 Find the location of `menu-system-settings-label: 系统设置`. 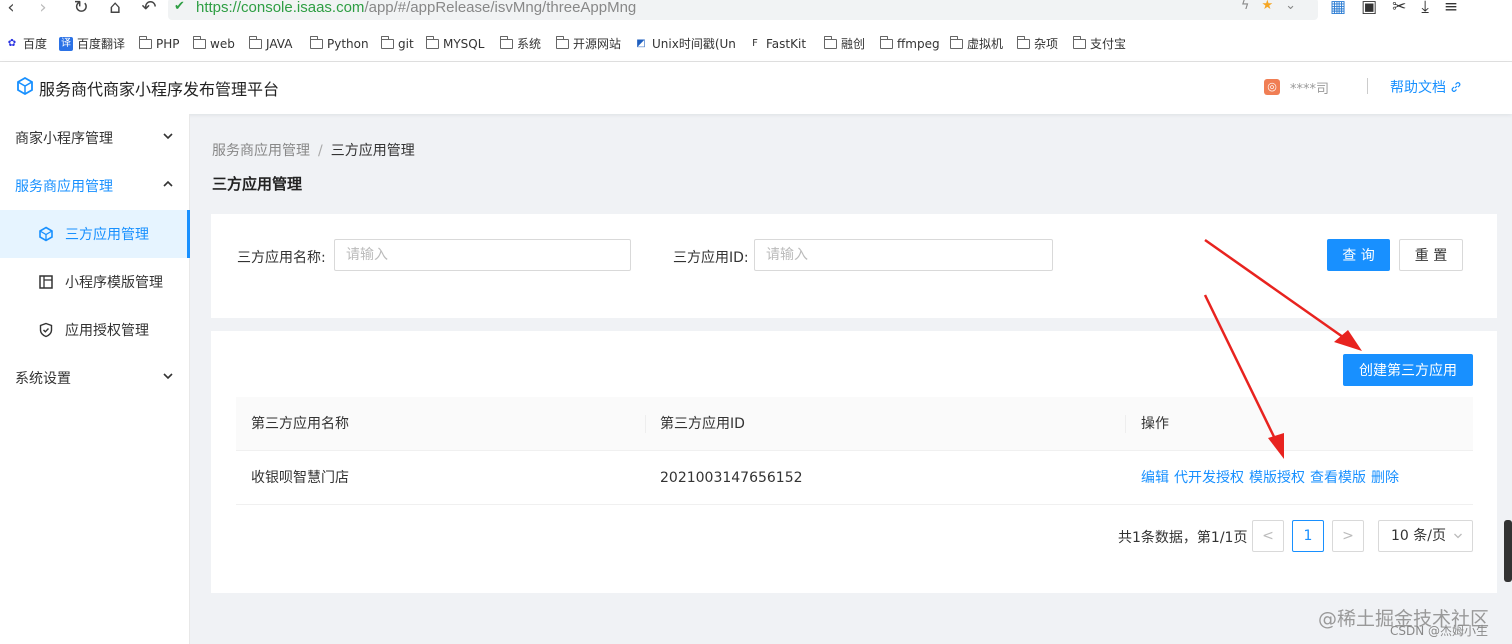

menu-system-settings-label: 系统设置 is located at coordinates (43, 379).